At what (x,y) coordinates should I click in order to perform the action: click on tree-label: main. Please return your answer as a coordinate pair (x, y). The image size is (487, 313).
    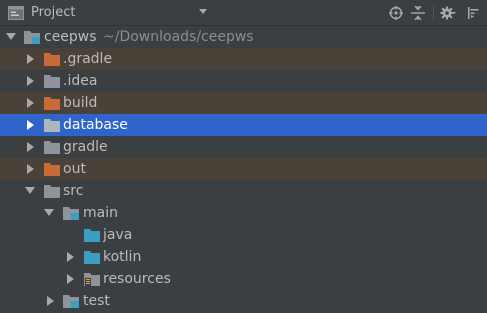
    Looking at the image, I should click on (100, 213).